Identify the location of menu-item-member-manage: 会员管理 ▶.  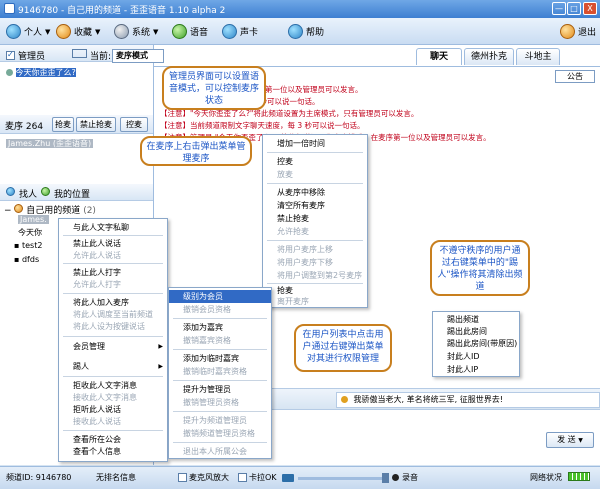
(113, 346).